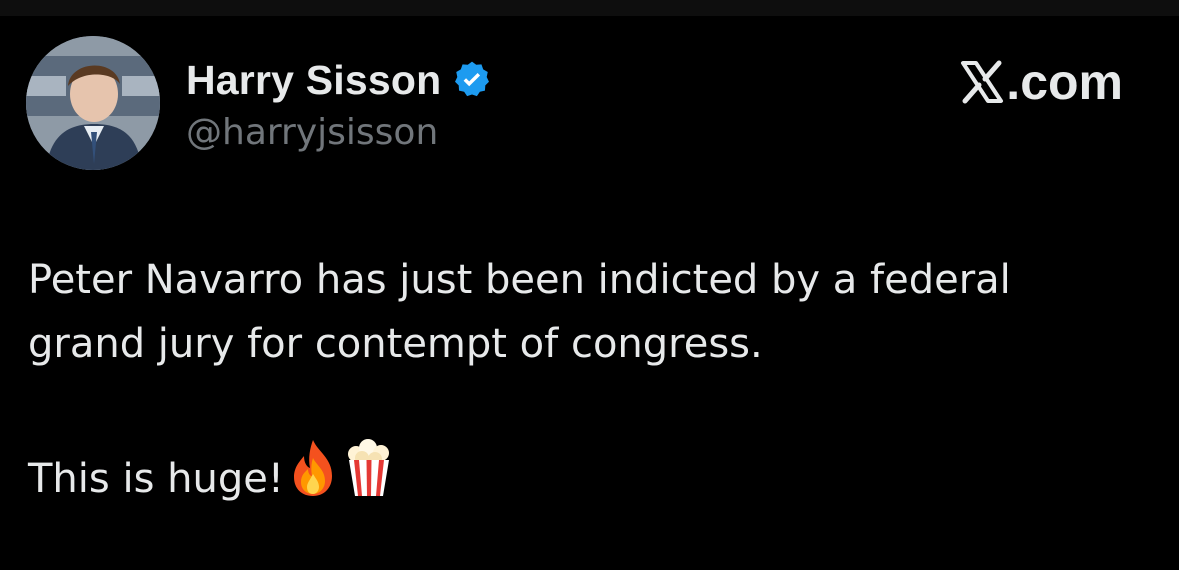 The width and height of the screenshot is (1179, 570). Describe the element at coordinates (339, 132) in the screenshot. I see `author-handle: @harryjsisson` at that location.